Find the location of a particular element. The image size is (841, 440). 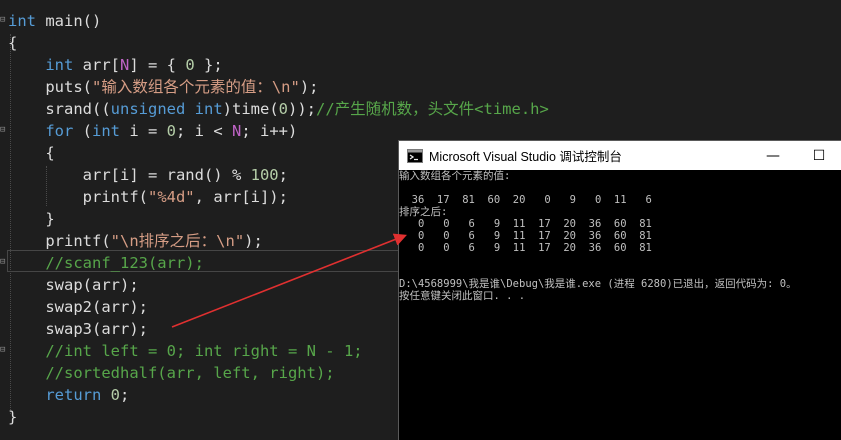

code-token: unsigned is located at coordinates (148, 109).